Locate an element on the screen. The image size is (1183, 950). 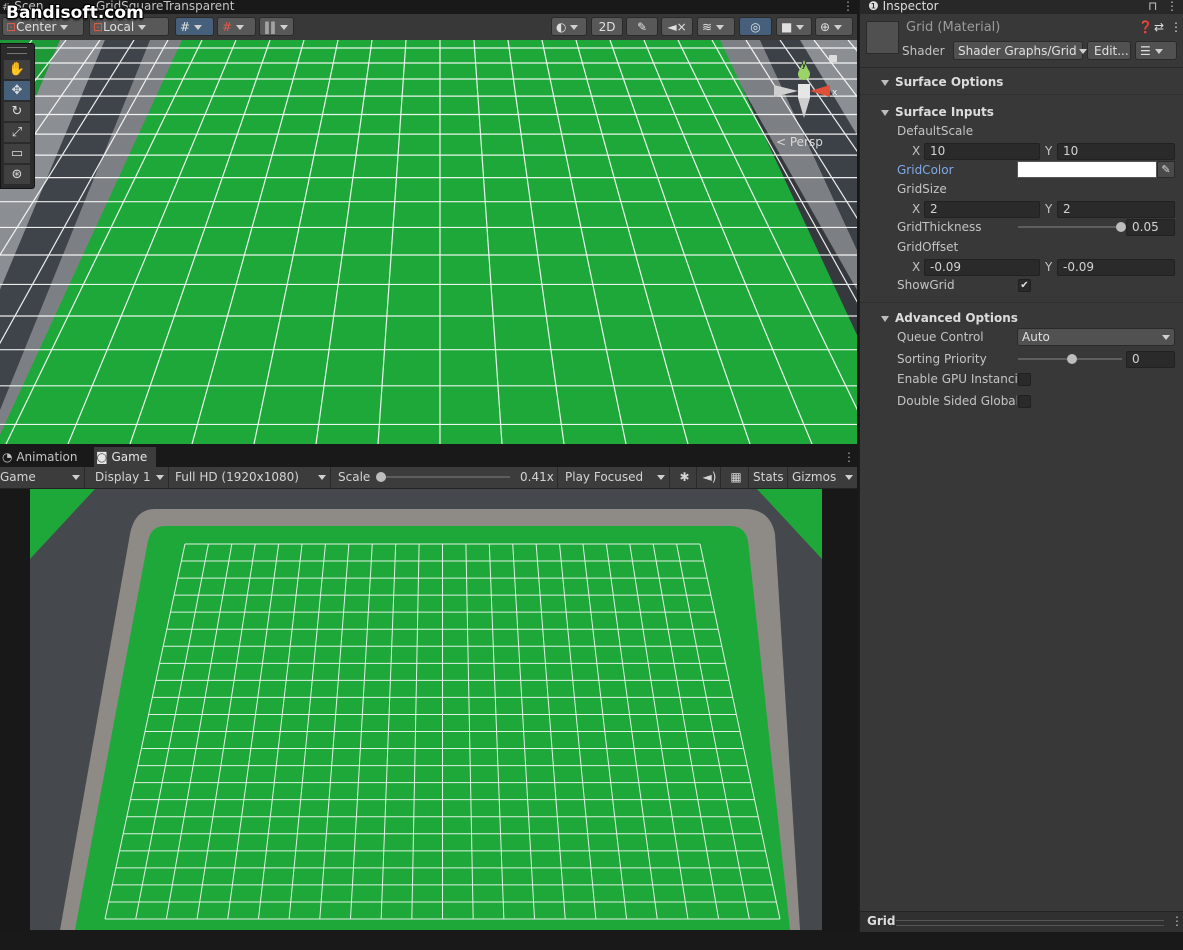
transform-tool: ⊛ is located at coordinates (17, 174).